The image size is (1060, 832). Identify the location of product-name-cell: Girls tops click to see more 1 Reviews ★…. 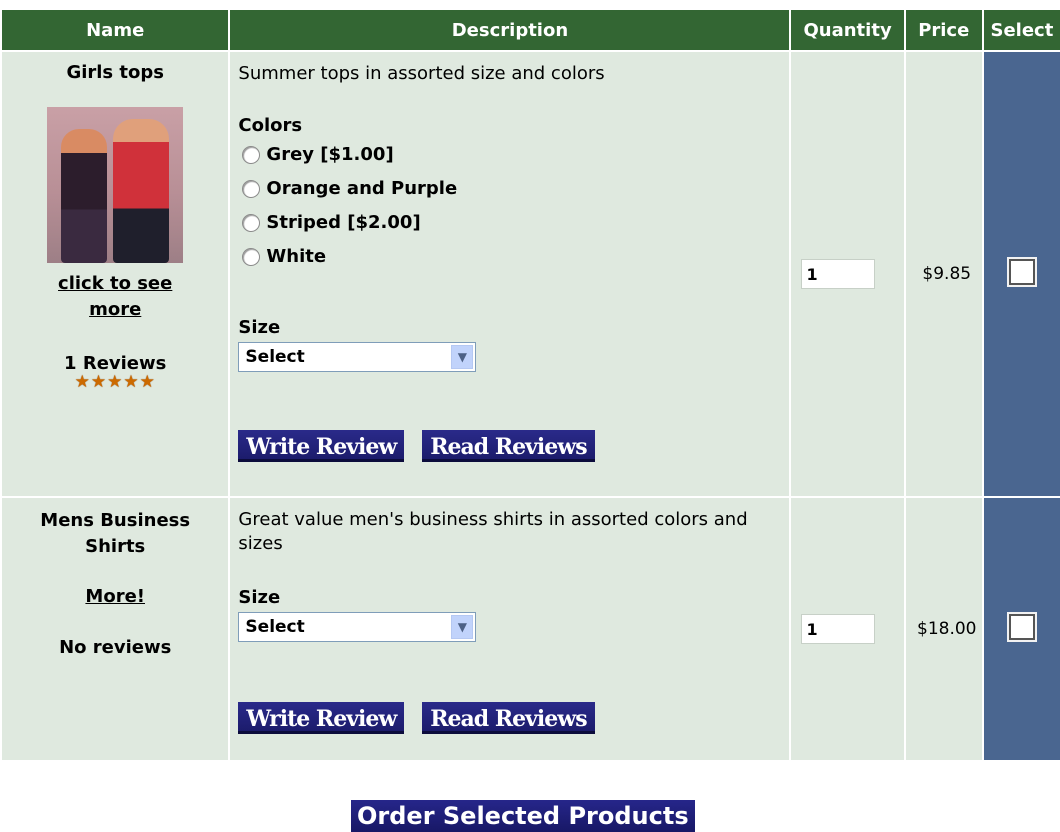
(115, 274).